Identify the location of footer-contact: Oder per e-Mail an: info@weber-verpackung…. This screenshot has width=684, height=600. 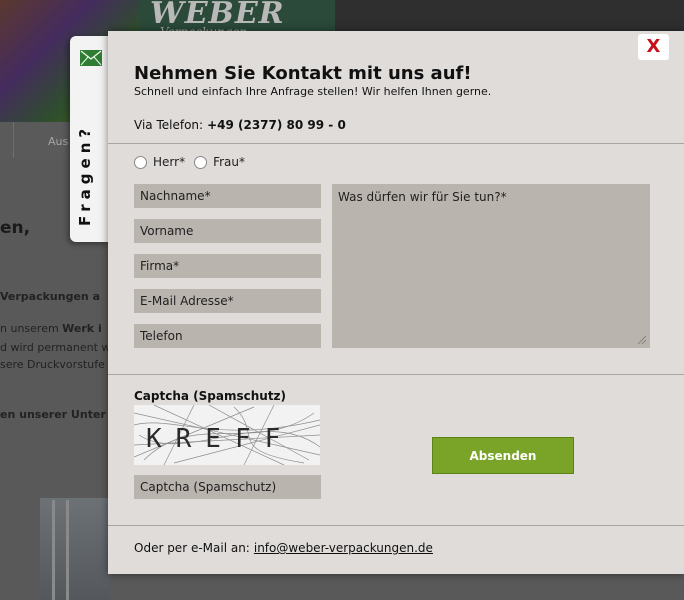
(283, 548).